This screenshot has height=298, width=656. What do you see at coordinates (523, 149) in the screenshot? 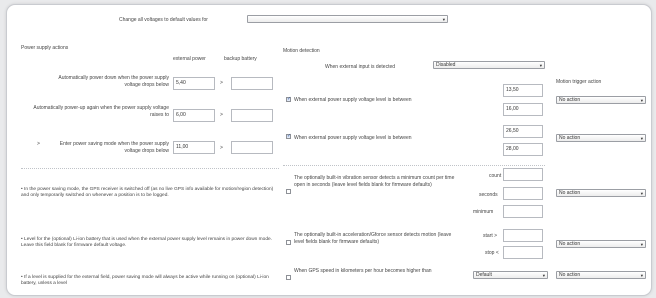
I see `voltage-range-2-high-input: 28,00` at bounding box center [523, 149].